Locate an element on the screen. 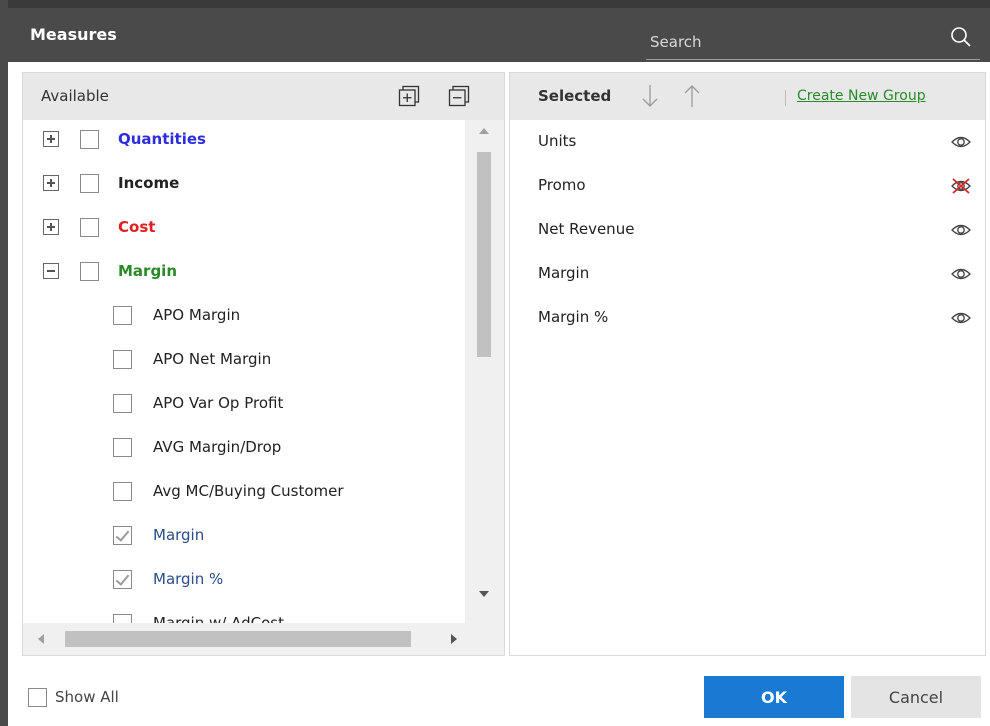  title-bar: Measures is located at coordinates (499, 31).